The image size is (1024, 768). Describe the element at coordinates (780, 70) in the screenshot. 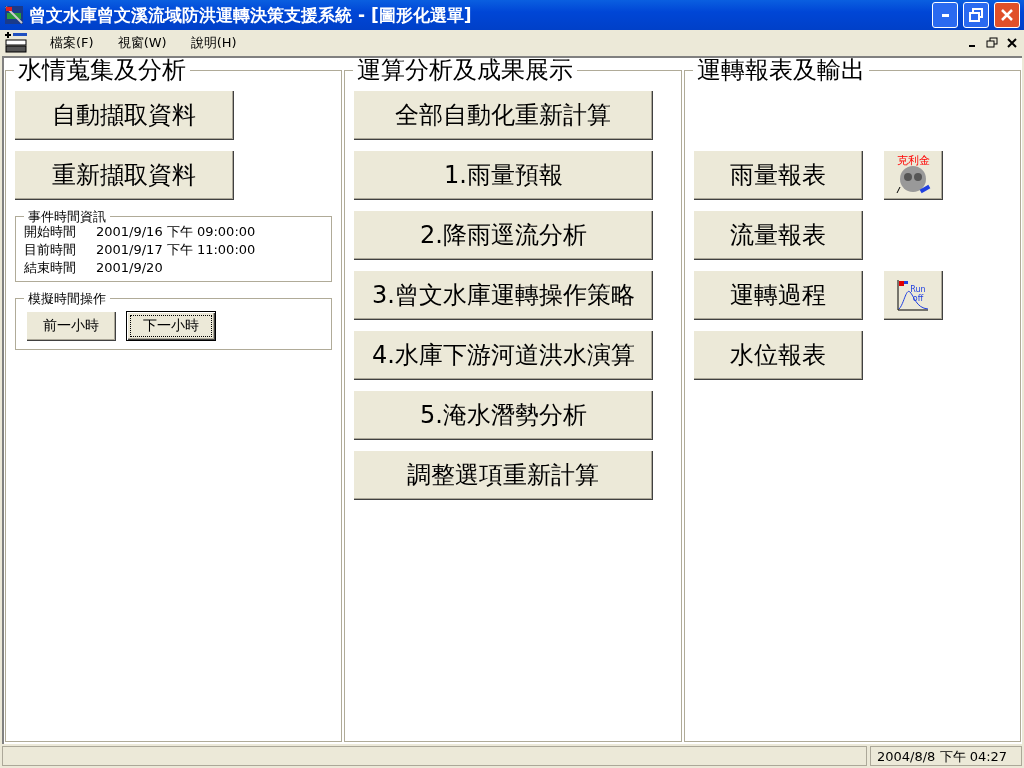

I see `panel-title: 運轉報表及輸出` at that location.